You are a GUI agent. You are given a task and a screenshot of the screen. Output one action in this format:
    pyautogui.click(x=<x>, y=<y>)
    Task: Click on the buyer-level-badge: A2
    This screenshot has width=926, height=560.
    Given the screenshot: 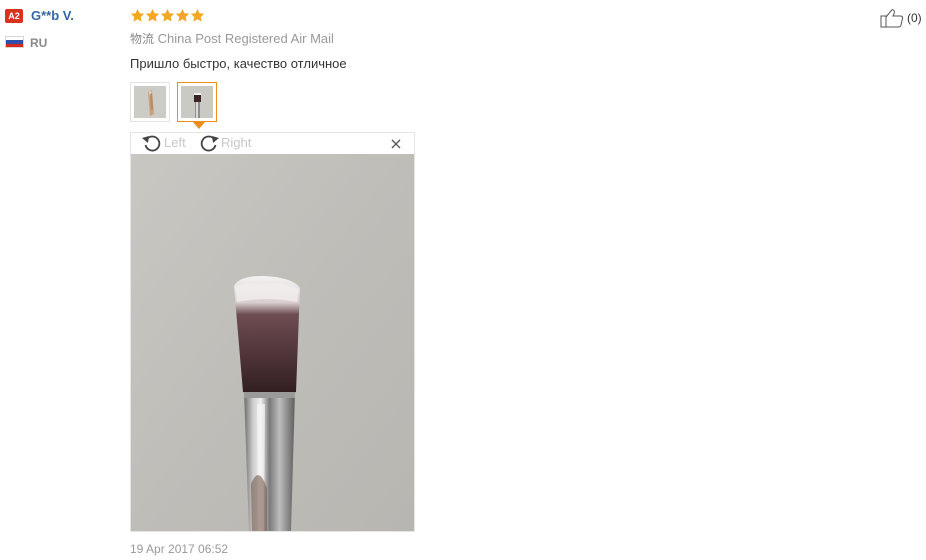 What is the action you would take?
    pyautogui.click(x=14, y=16)
    